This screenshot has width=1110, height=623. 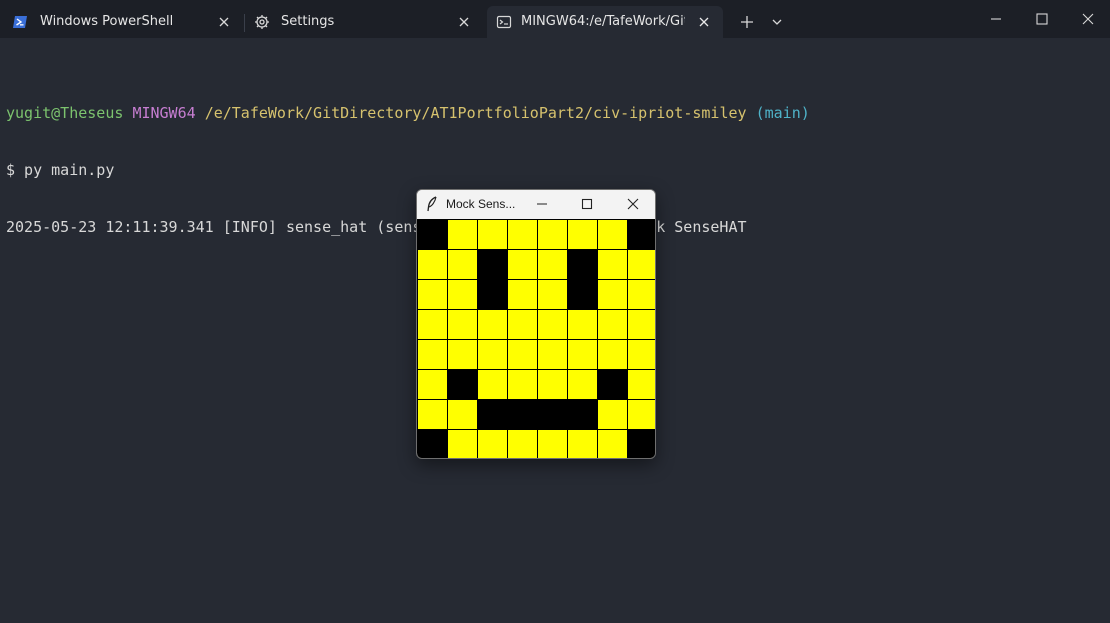 What do you see at coordinates (308, 21) in the screenshot?
I see `tab-label: Settings` at bounding box center [308, 21].